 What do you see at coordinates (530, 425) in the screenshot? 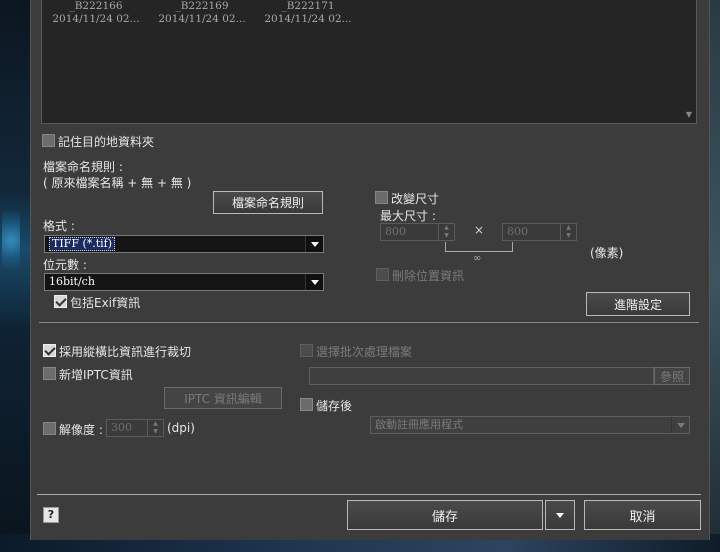
I see `app-select: 啟動註冊應用程式` at bounding box center [530, 425].